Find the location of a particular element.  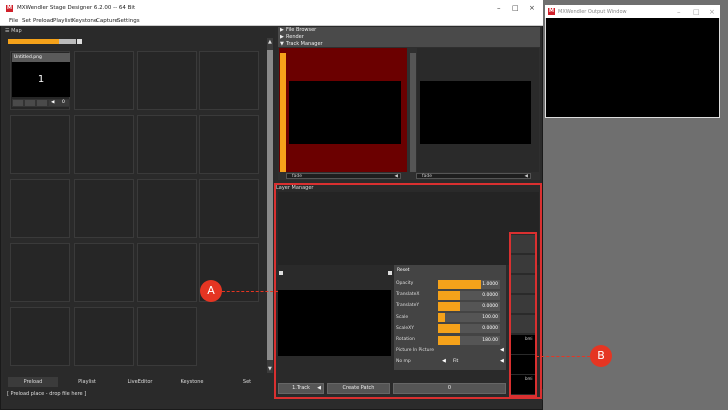

track-1-level-bar is located at coordinates (283, 112).